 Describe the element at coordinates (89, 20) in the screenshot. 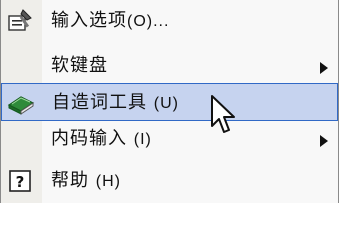

I see `label-text: 输入选项` at that location.